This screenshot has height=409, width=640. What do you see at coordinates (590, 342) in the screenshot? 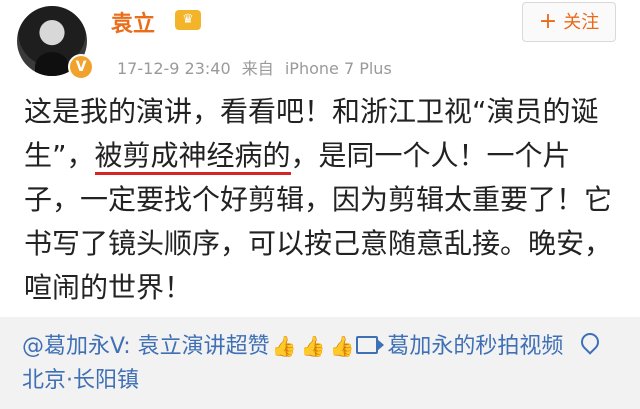
I see `location-icon` at bounding box center [590, 342].